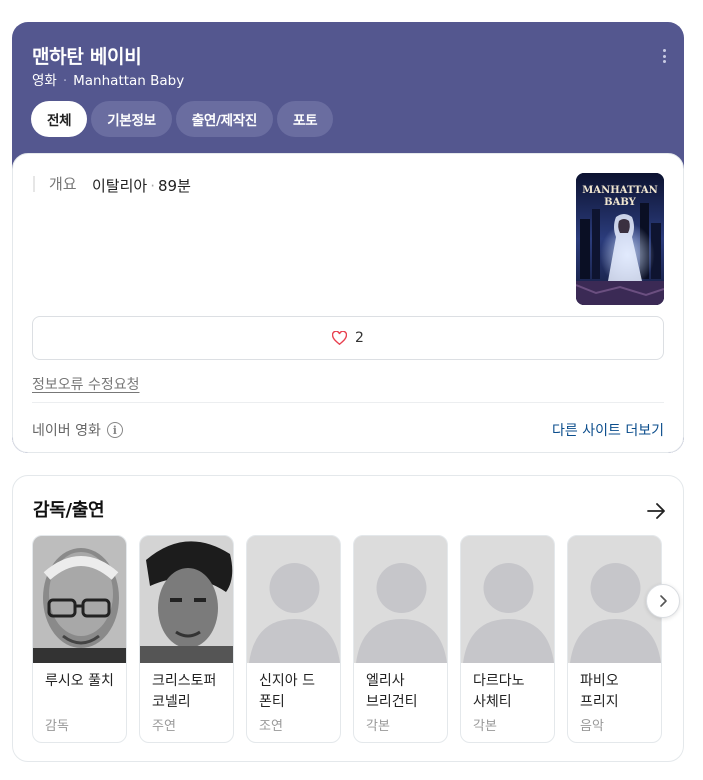 This screenshot has width=703, height=780. What do you see at coordinates (287, 691) in the screenshot?
I see `person-name: 신지아 드 폰티` at bounding box center [287, 691].